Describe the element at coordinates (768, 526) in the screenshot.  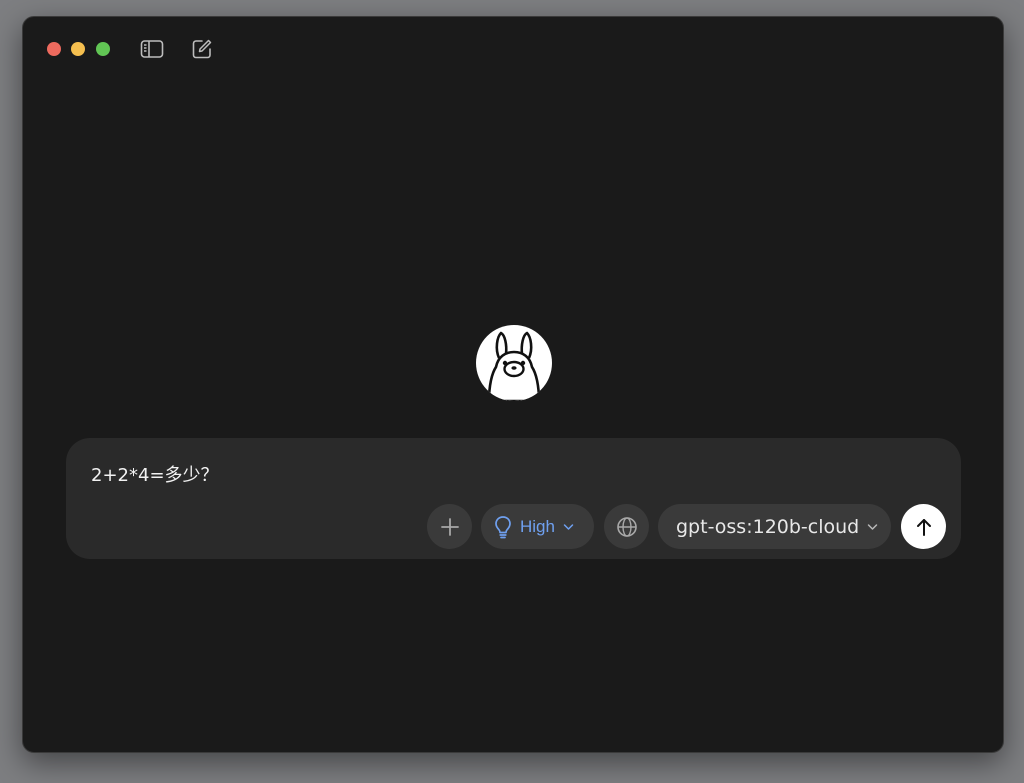
I see `model-name-label: gpt-oss:120b-cloud` at that location.